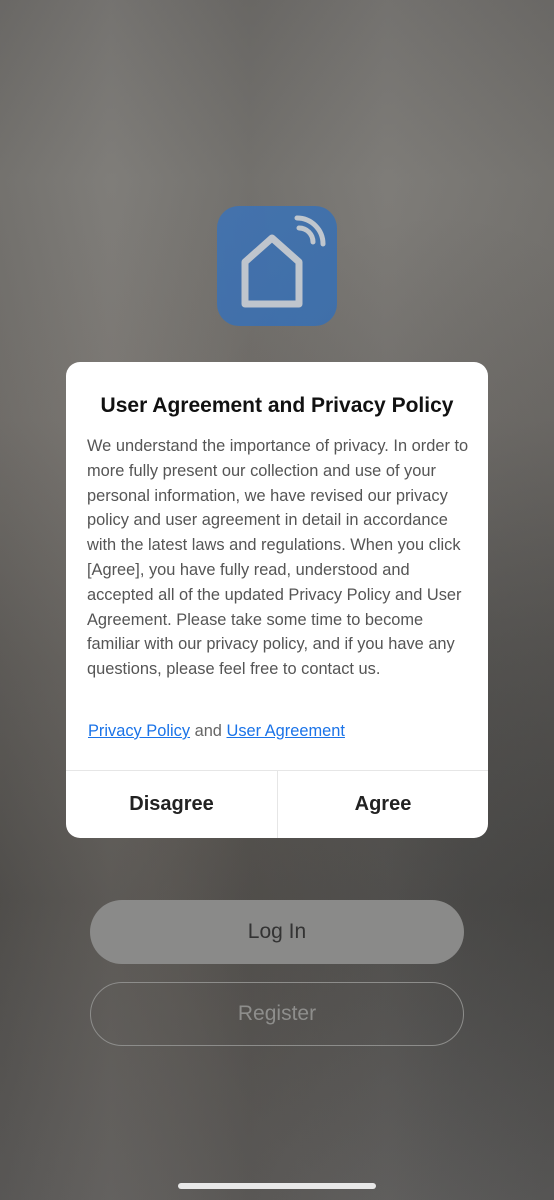  What do you see at coordinates (277, 1014) in the screenshot?
I see `register-button: Register` at bounding box center [277, 1014].